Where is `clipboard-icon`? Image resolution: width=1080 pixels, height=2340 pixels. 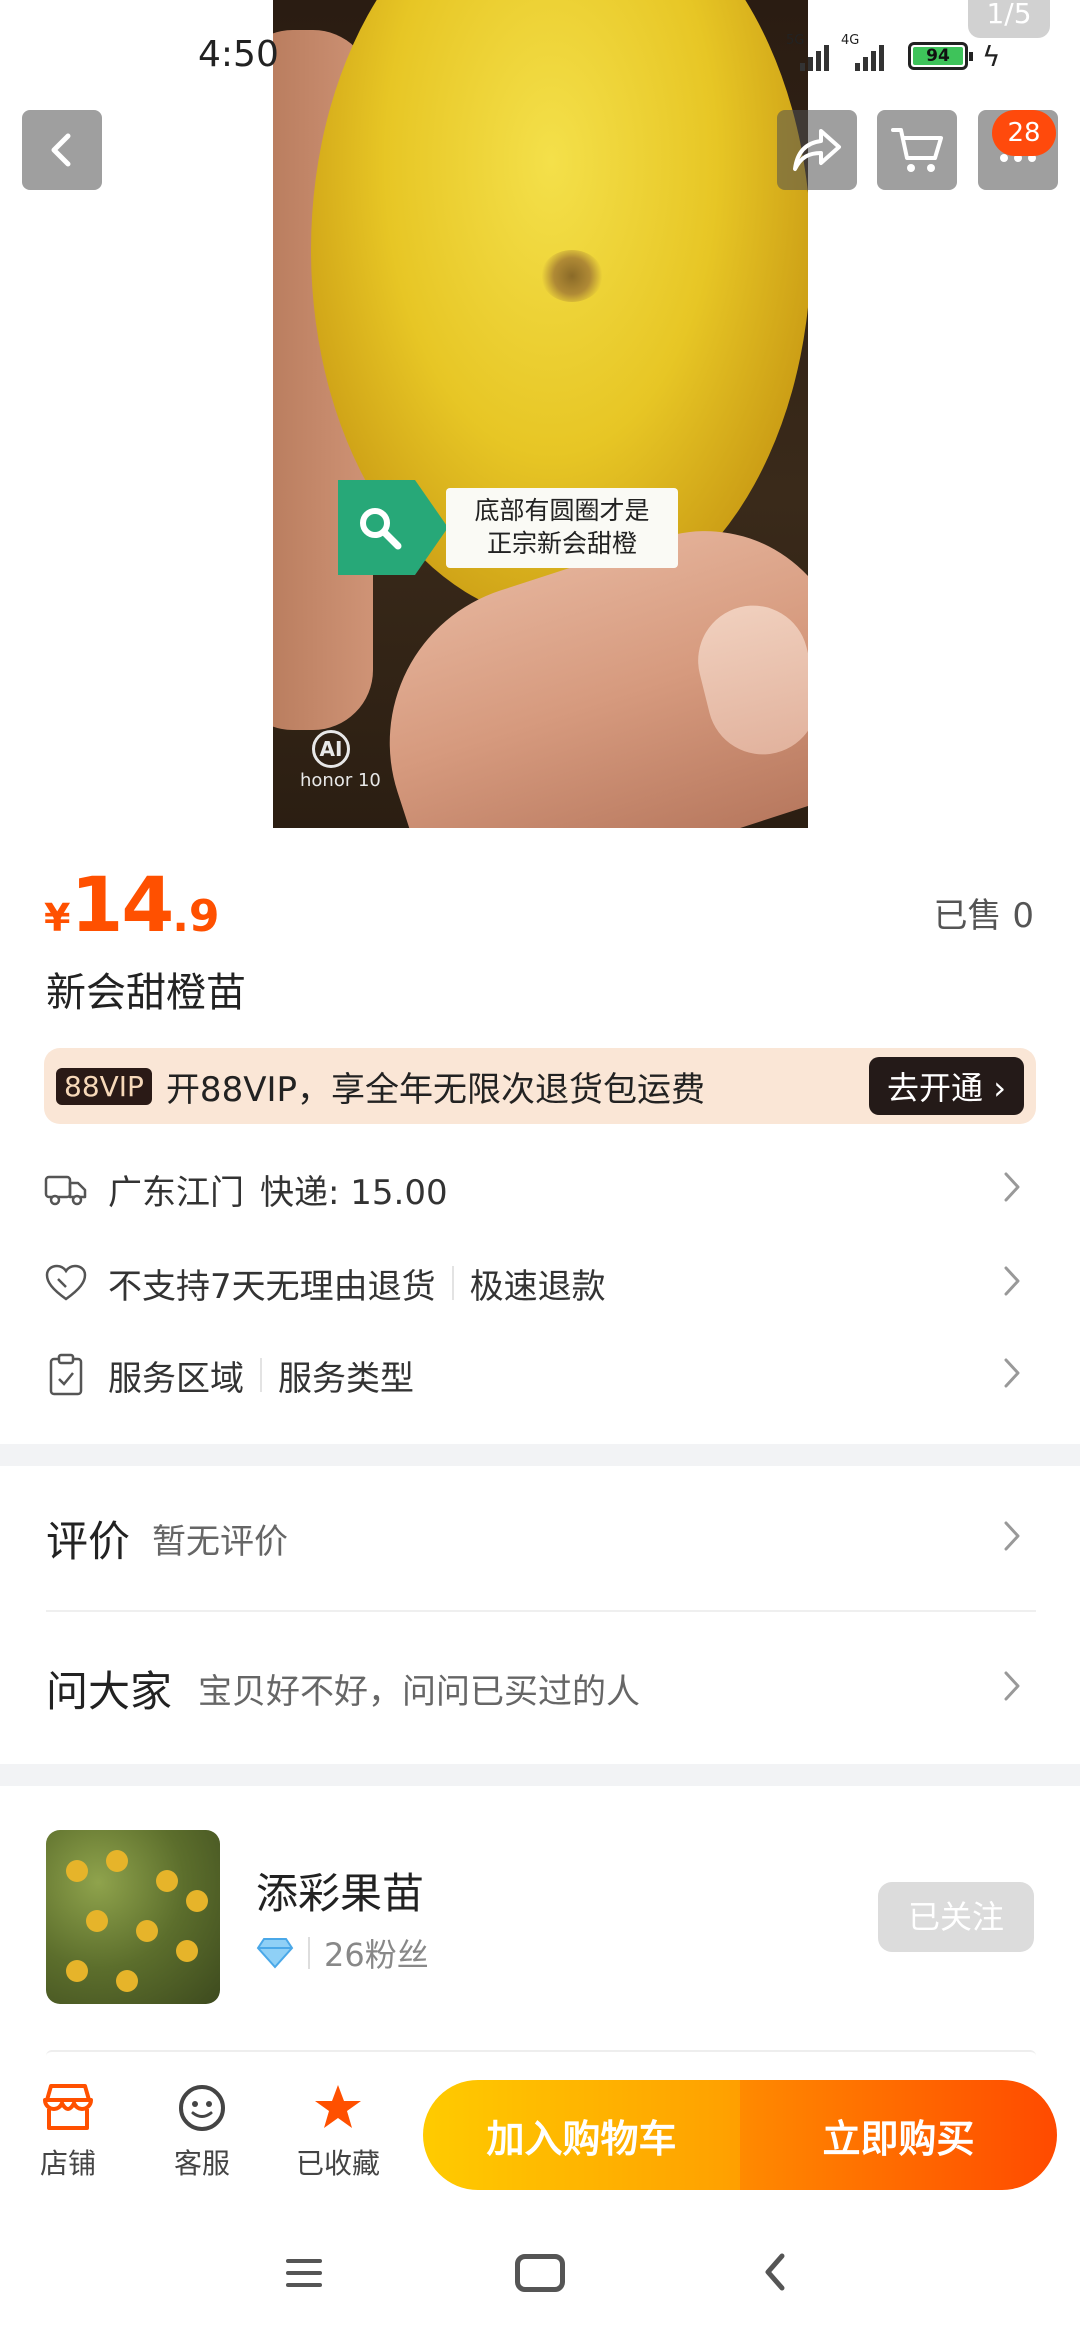 clipboard-icon is located at coordinates (66, 1375).